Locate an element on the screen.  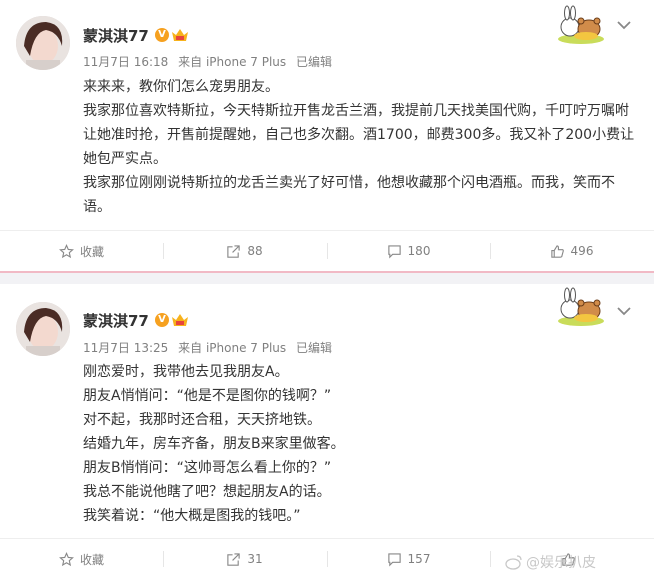
post-line: 结婚九年，房车齐备，朋友B来家里做客。 is located at coordinates (214, 444).